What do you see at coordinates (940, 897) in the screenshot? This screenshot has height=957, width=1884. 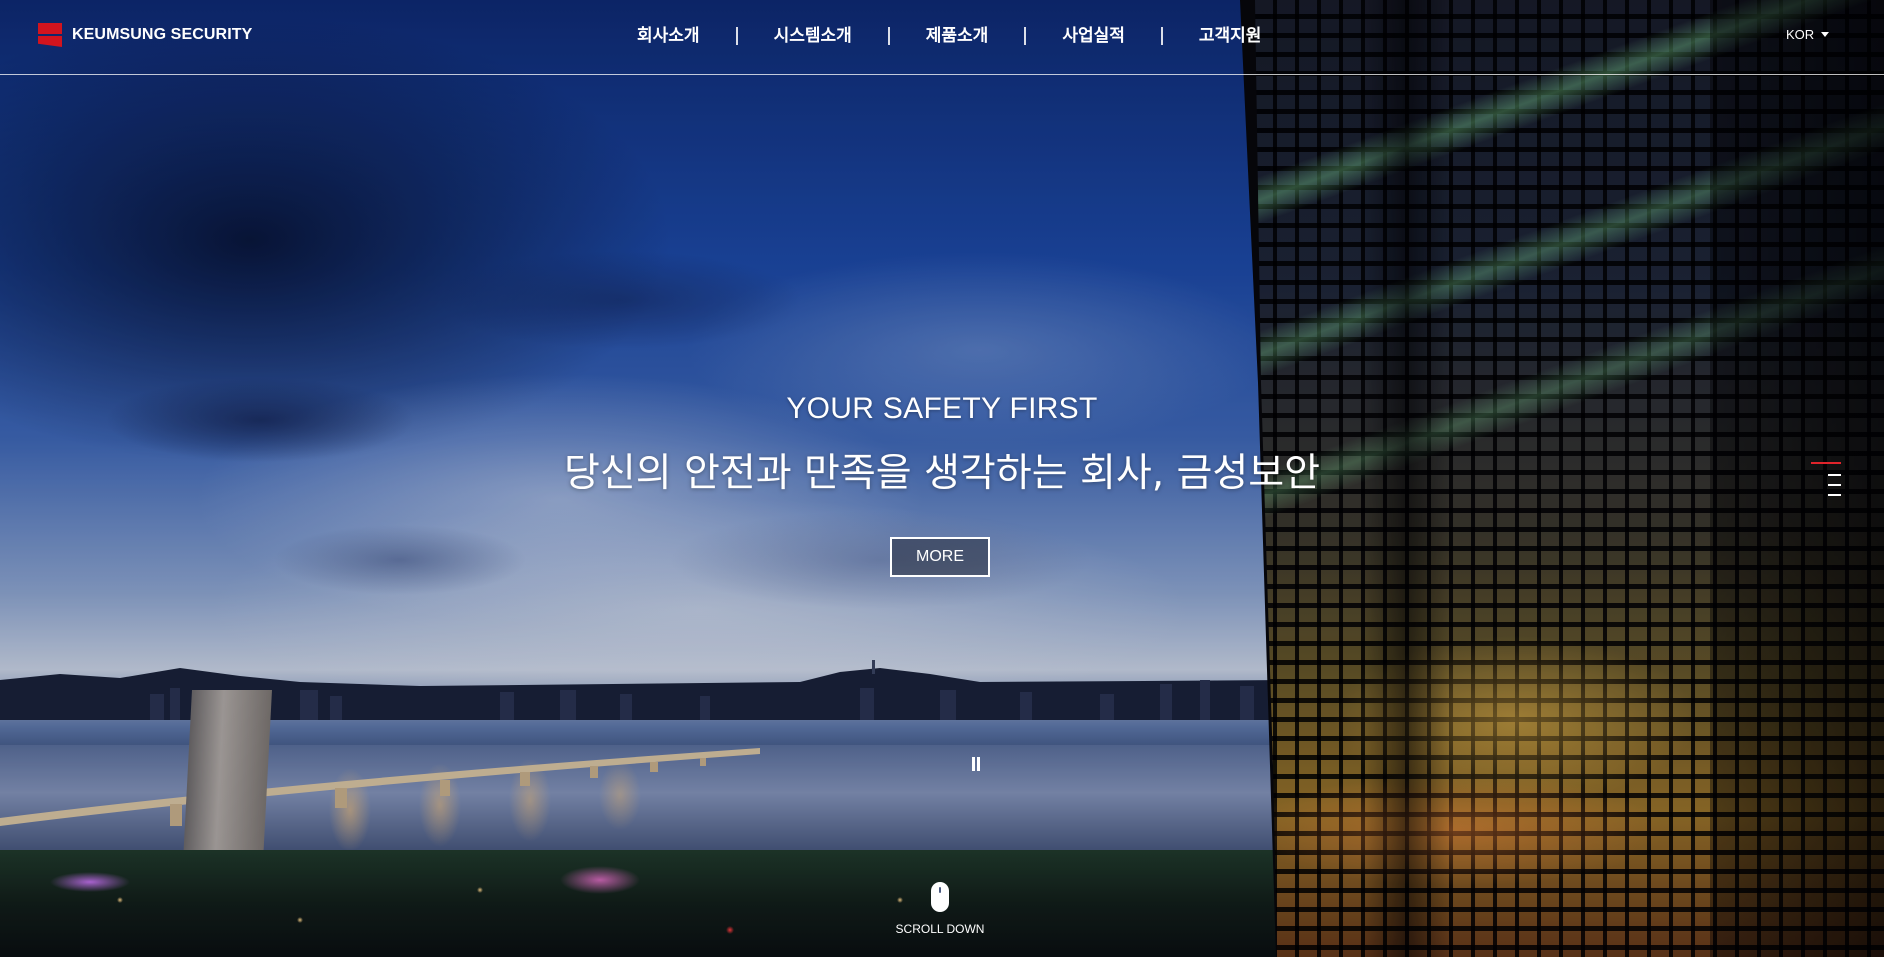 I see `mouse-icon` at bounding box center [940, 897].